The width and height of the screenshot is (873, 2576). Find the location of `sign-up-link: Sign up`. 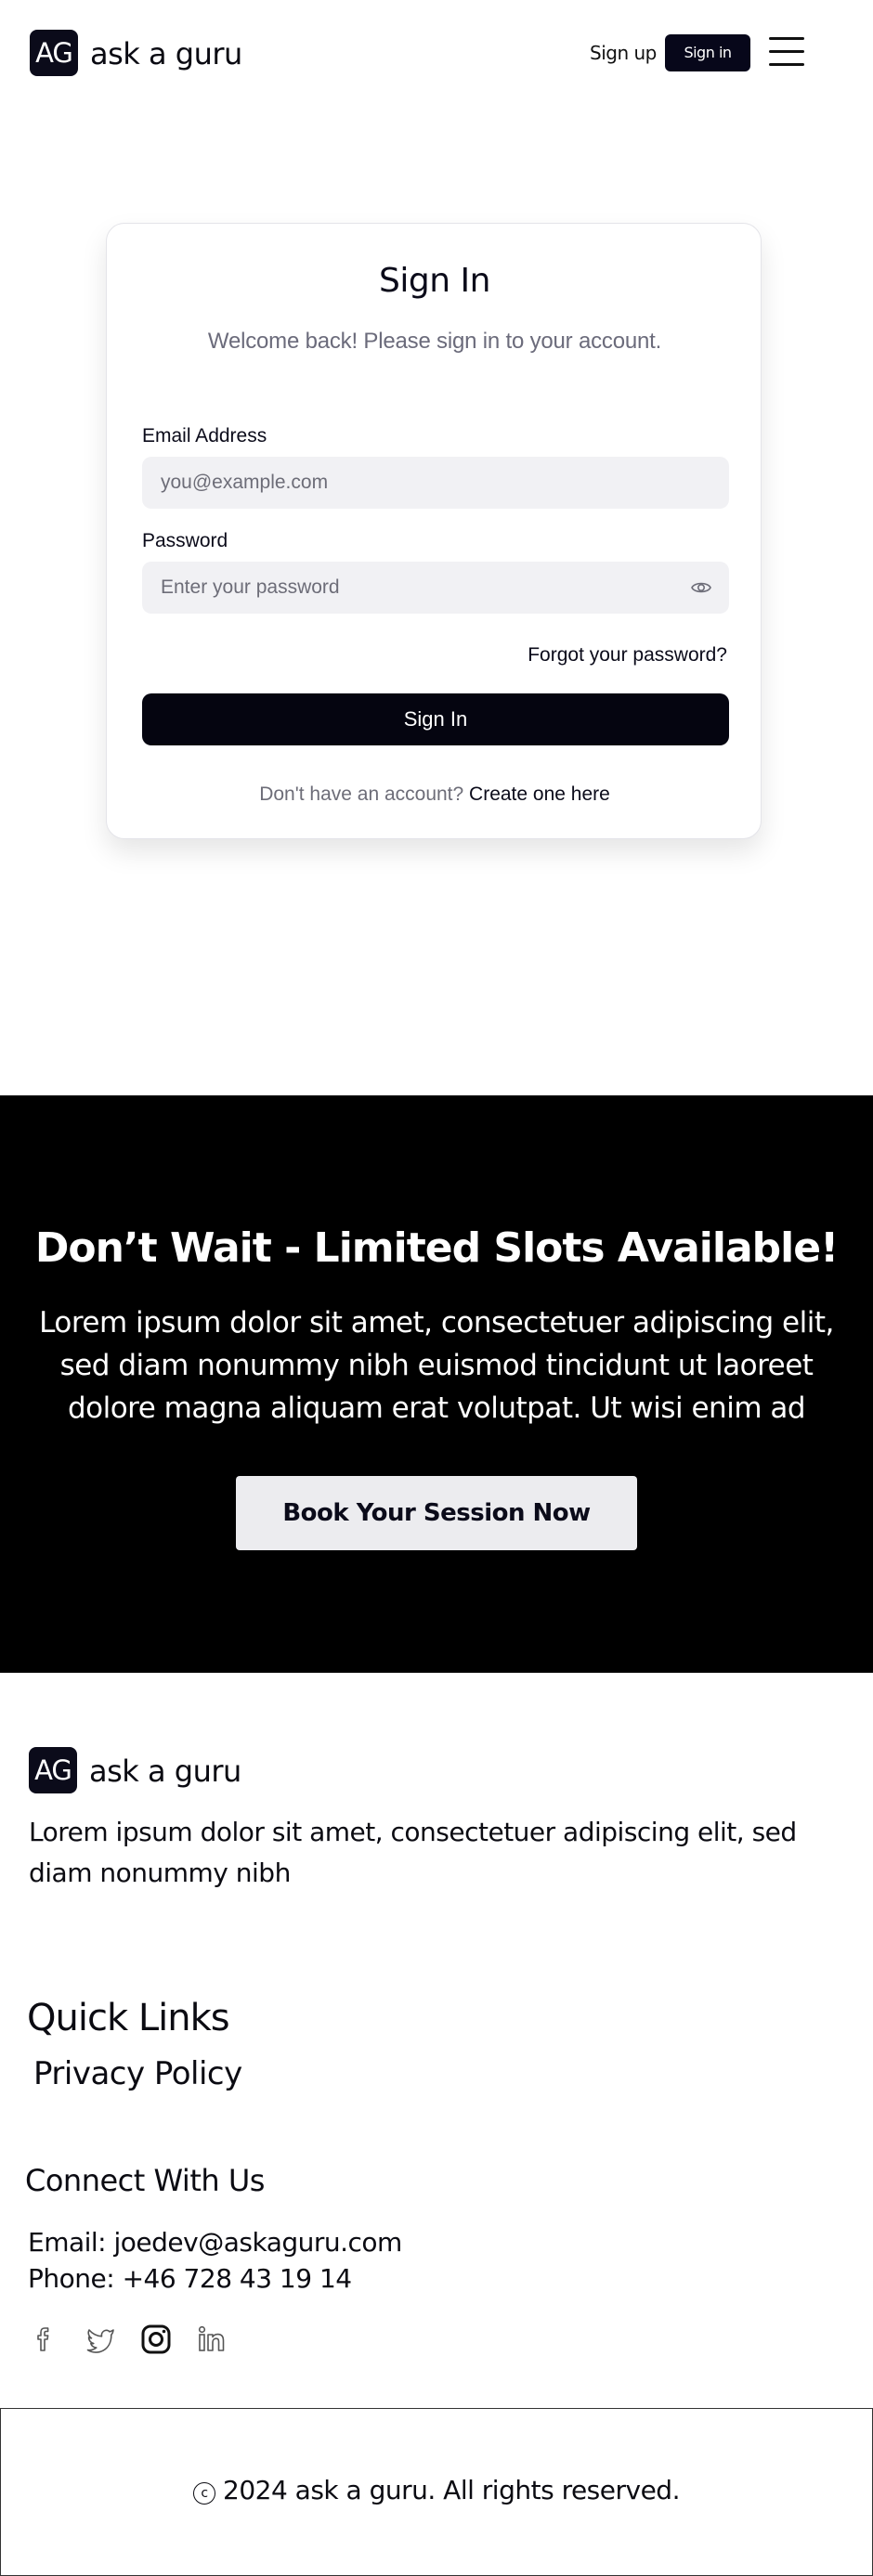

sign-up-link: Sign up is located at coordinates (623, 53).